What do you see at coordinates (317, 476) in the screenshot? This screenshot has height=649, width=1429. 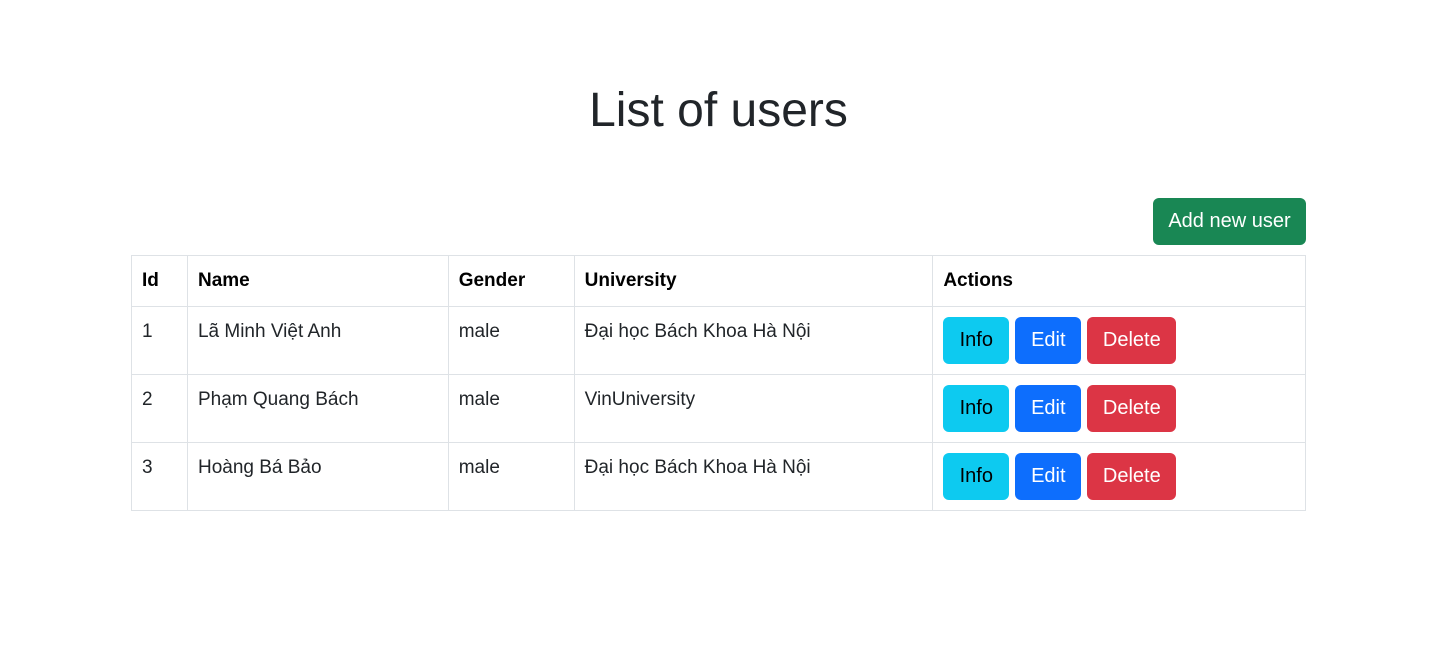 I see `cell-name: Hoàng Bá Bảo` at bounding box center [317, 476].